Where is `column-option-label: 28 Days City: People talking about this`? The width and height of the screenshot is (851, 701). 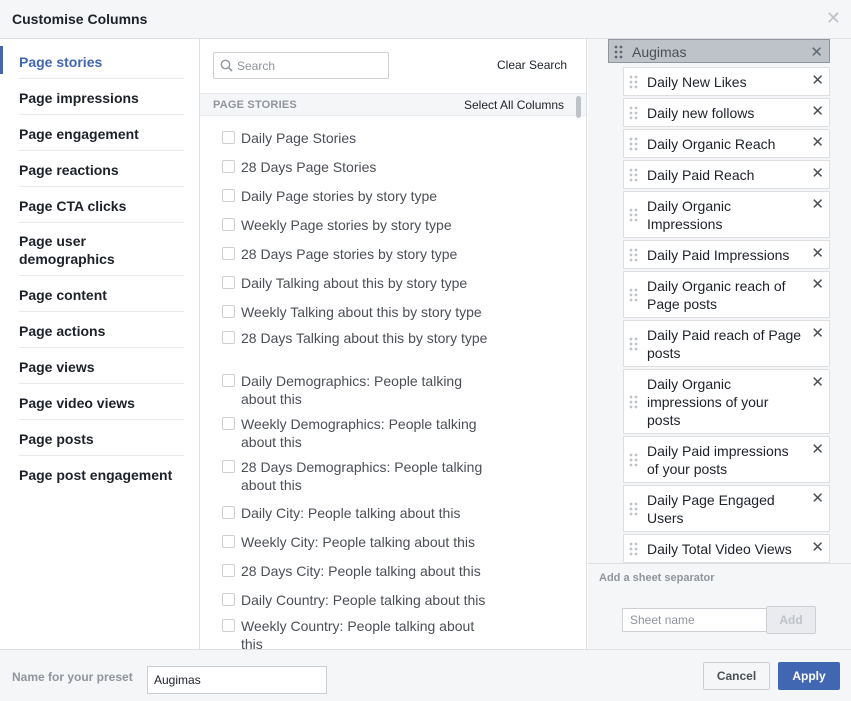
column-option-label: 28 Days City: People talking about this is located at coordinates (361, 571).